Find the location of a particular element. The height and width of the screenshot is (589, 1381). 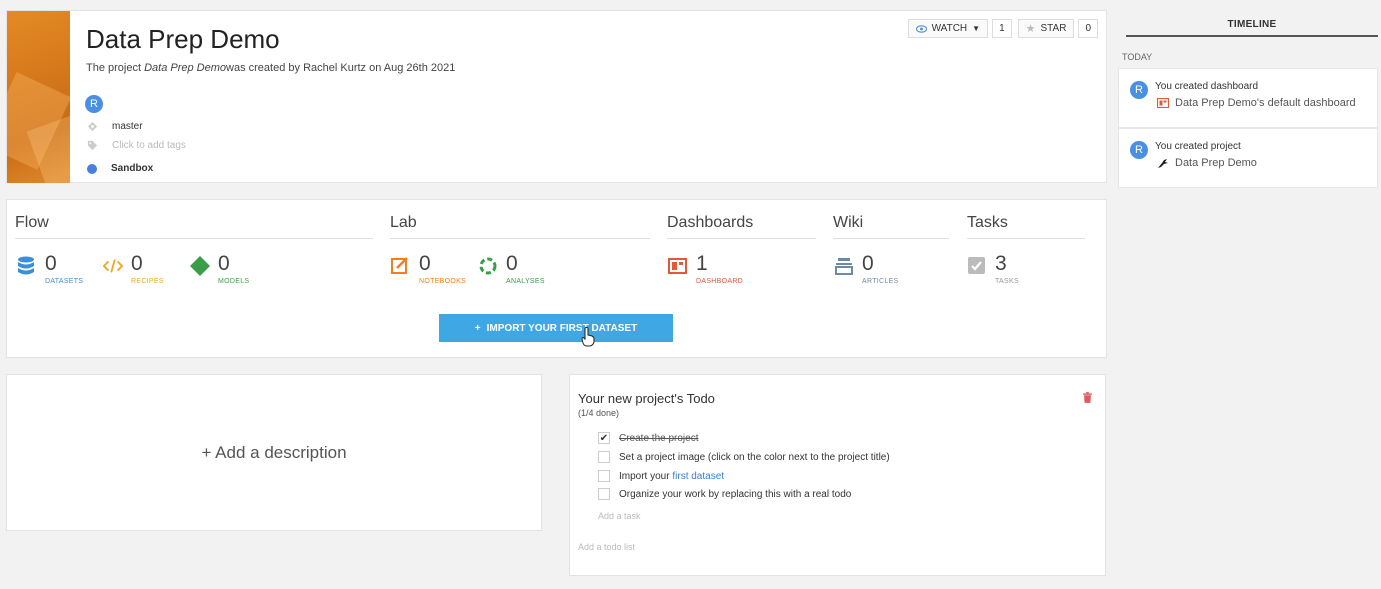

lab-title: Lab is located at coordinates (520, 226).